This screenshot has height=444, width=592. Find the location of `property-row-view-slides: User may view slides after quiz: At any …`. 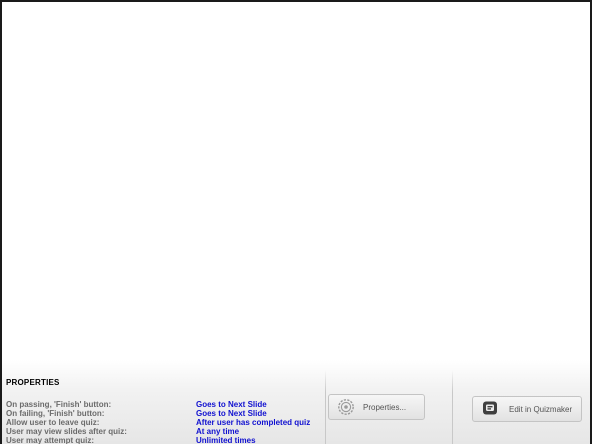

property-row-view-slides: User may view slides after quiz: At any … is located at coordinates (166, 431).